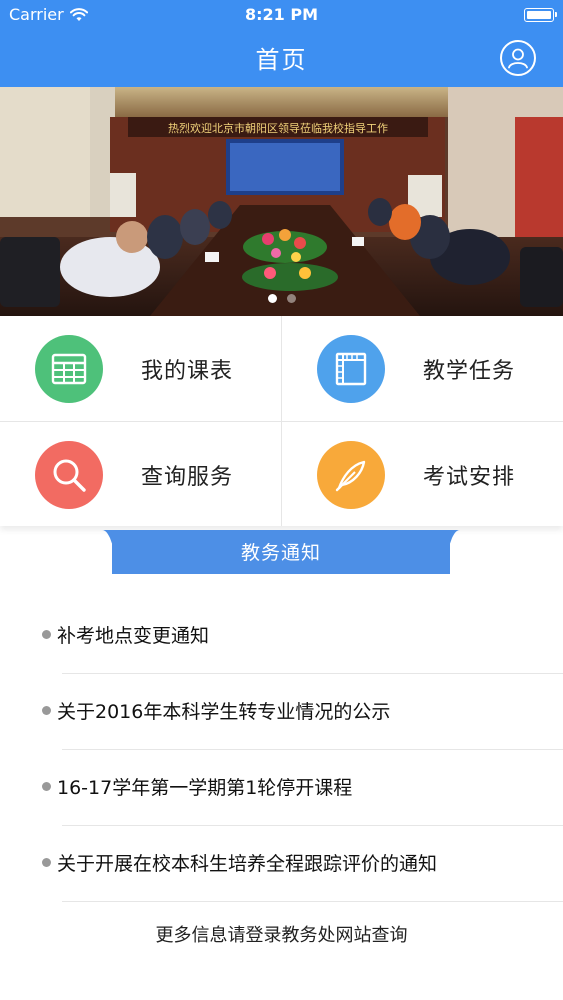 The height and width of the screenshot is (1000, 563). I want to click on search-icon, so click(69, 475).